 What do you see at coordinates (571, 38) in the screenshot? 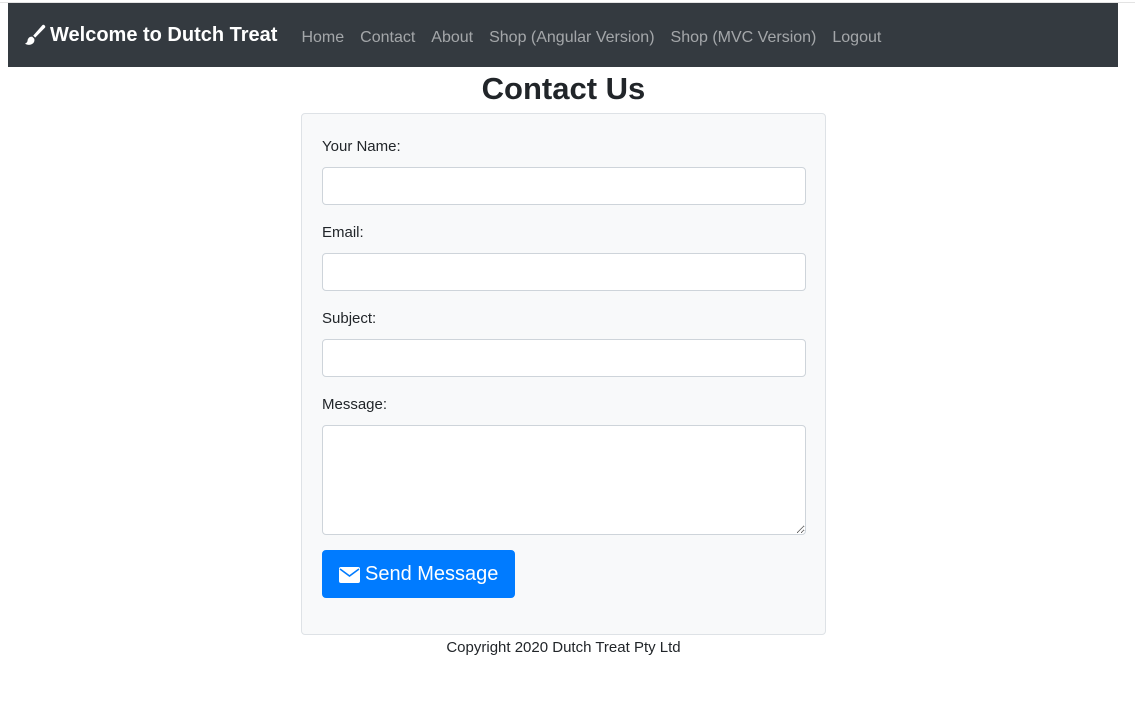
I see `nav-link-shop-angular: Shop (Angular Version)` at bounding box center [571, 38].